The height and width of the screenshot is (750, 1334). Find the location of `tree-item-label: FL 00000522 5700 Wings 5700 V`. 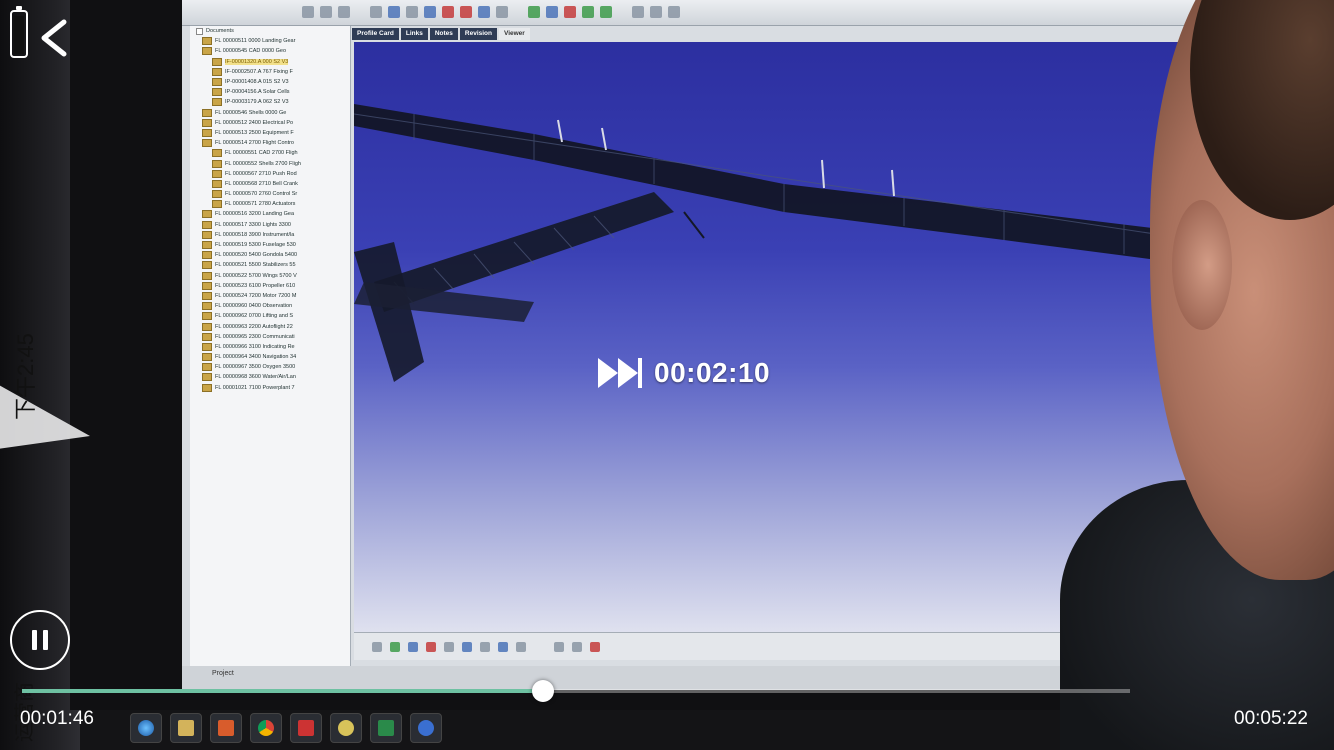

tree-item-label: FL 00000522 5700 Wings 5700 V is located at coordinates (256, 275).